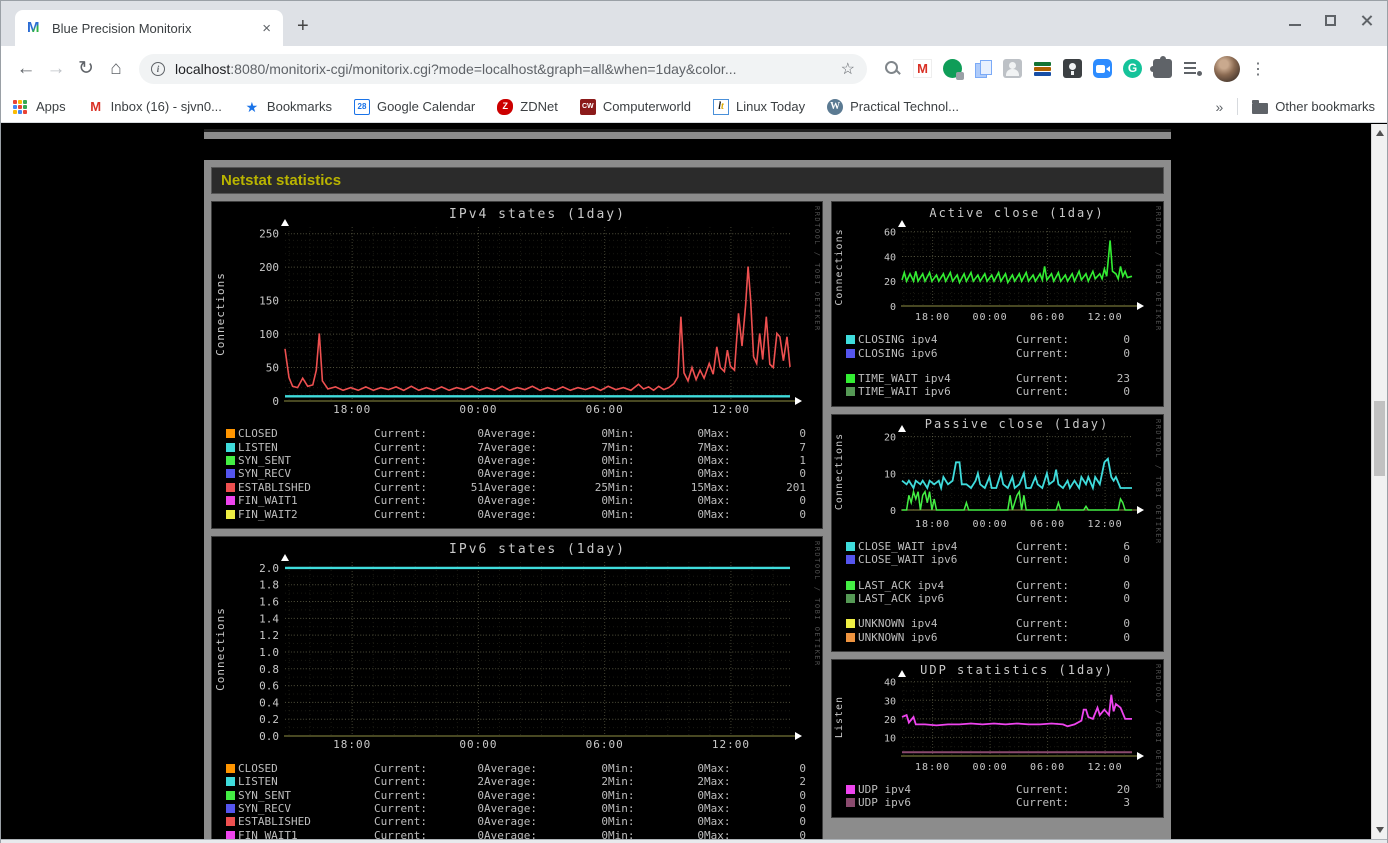 The width and height of the screenshot is (1388, 843). What do you see at coordinates (1004, 802) in the screenshot?
I see `legend-row: UDP ipv6 Current: 3` at bounding box center [1004, 802].